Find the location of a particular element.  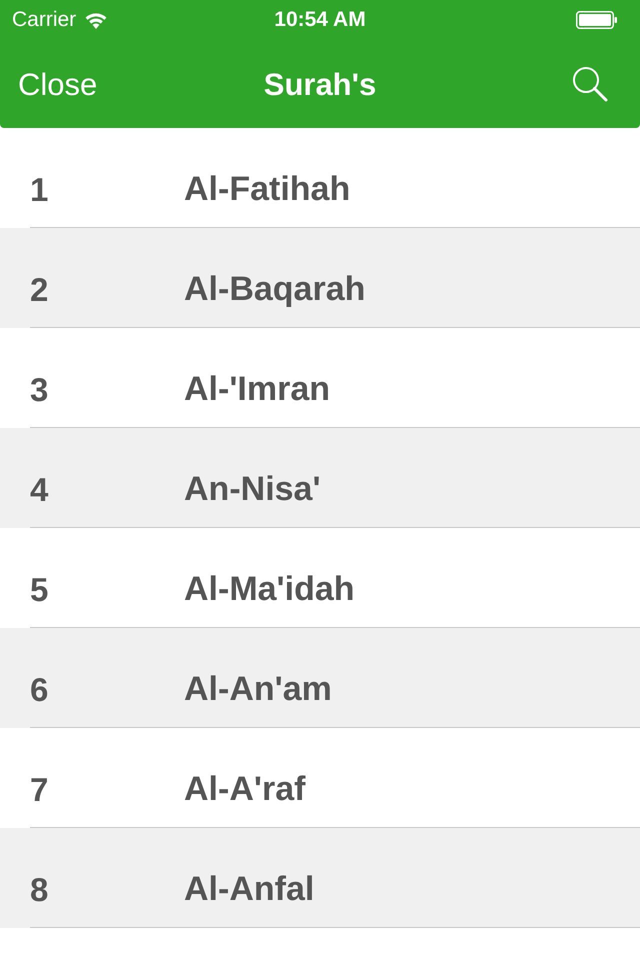

surah-row: 6 Al-An'am is located at coordinates (320, 678).